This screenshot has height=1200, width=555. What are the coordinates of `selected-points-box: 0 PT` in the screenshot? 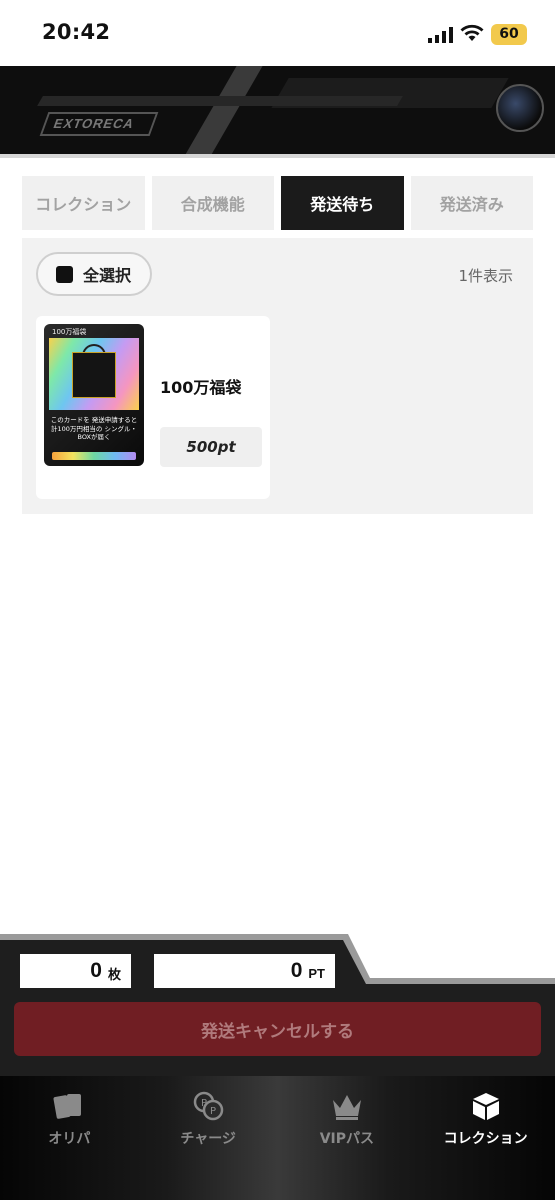 It's located at (244, 971).